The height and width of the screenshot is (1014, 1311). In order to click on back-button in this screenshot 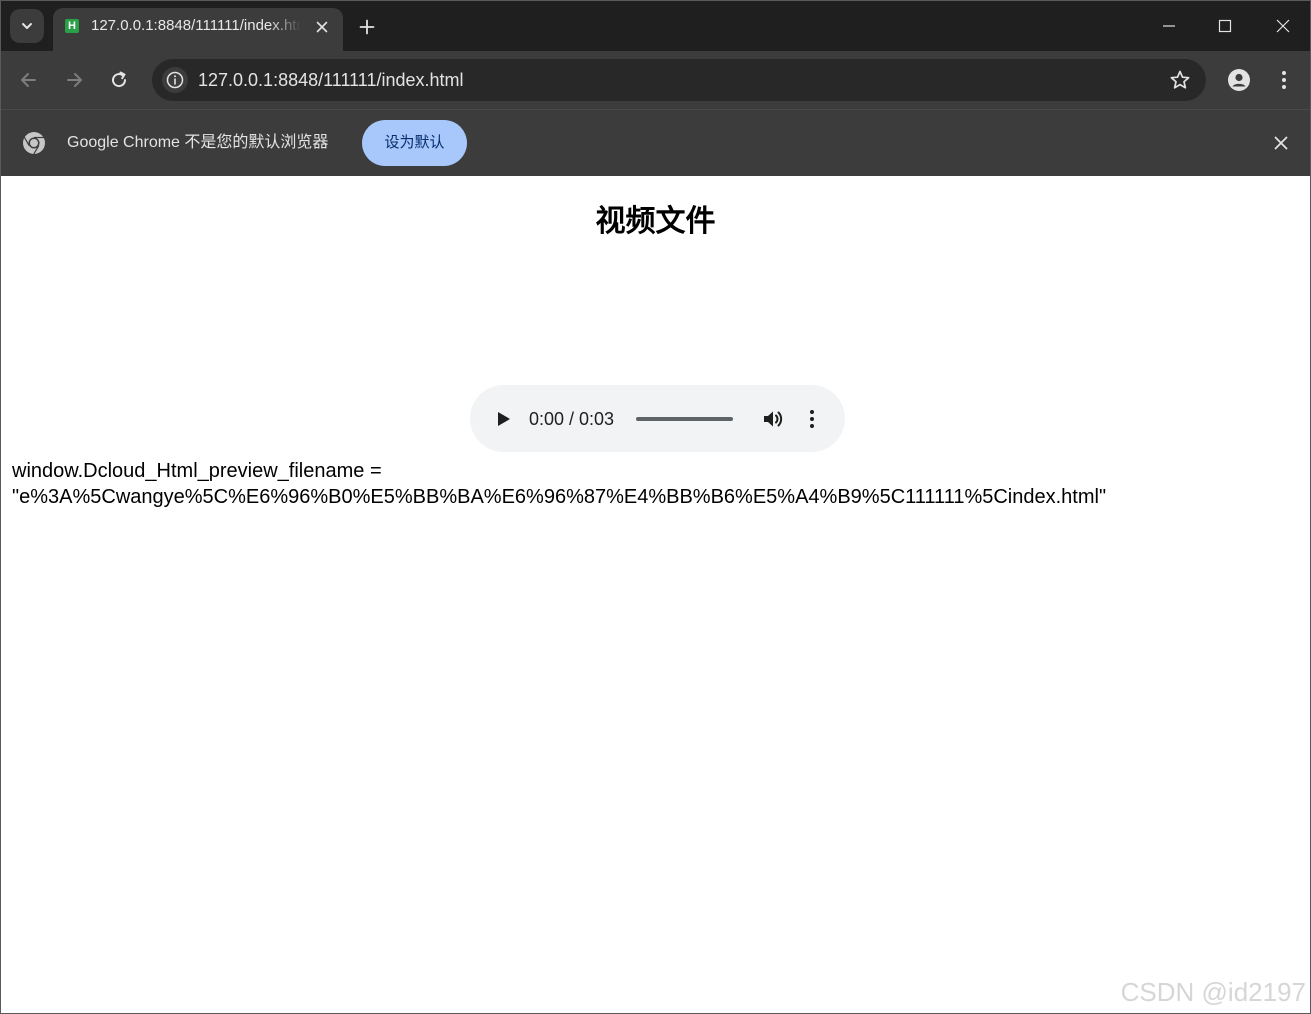, I will do `click(29, 80)`.